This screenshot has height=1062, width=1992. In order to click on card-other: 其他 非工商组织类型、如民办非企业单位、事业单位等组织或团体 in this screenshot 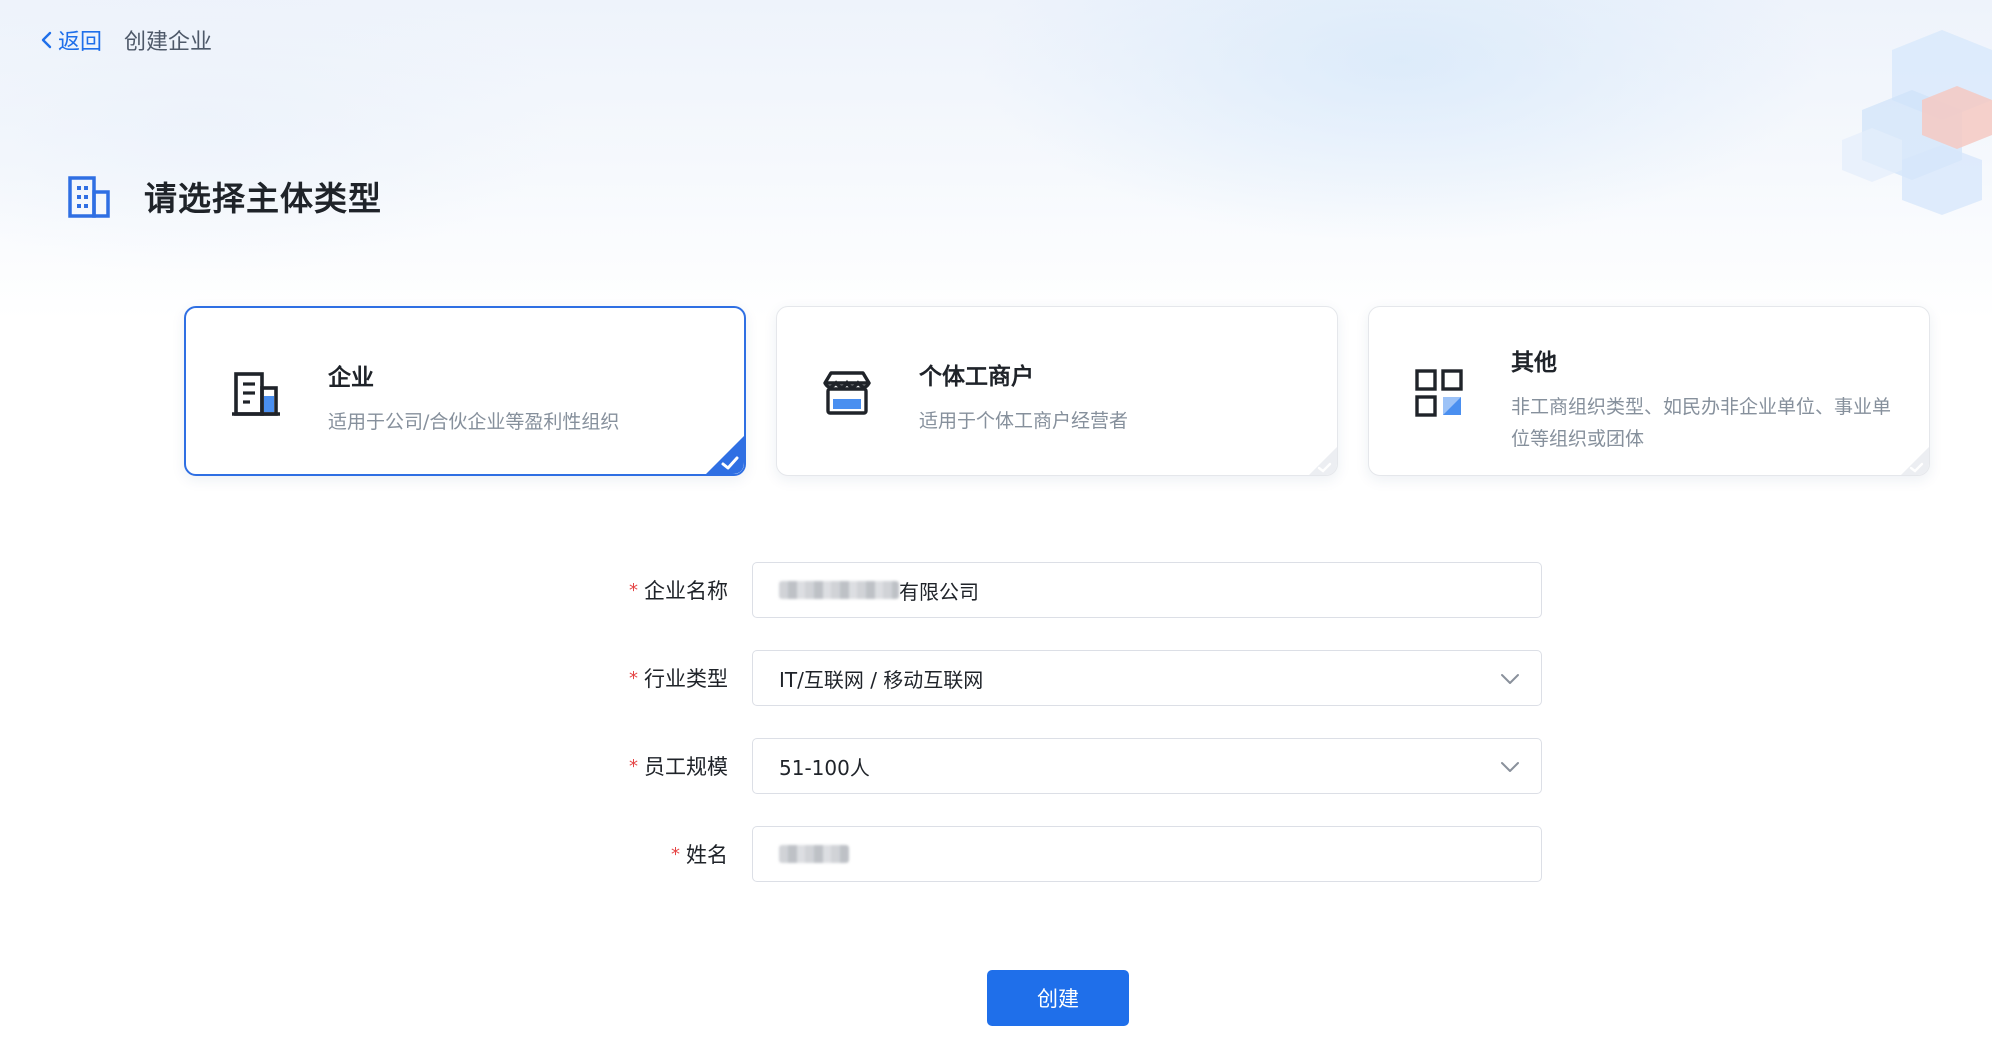, I will do `click(1649, 391)`.